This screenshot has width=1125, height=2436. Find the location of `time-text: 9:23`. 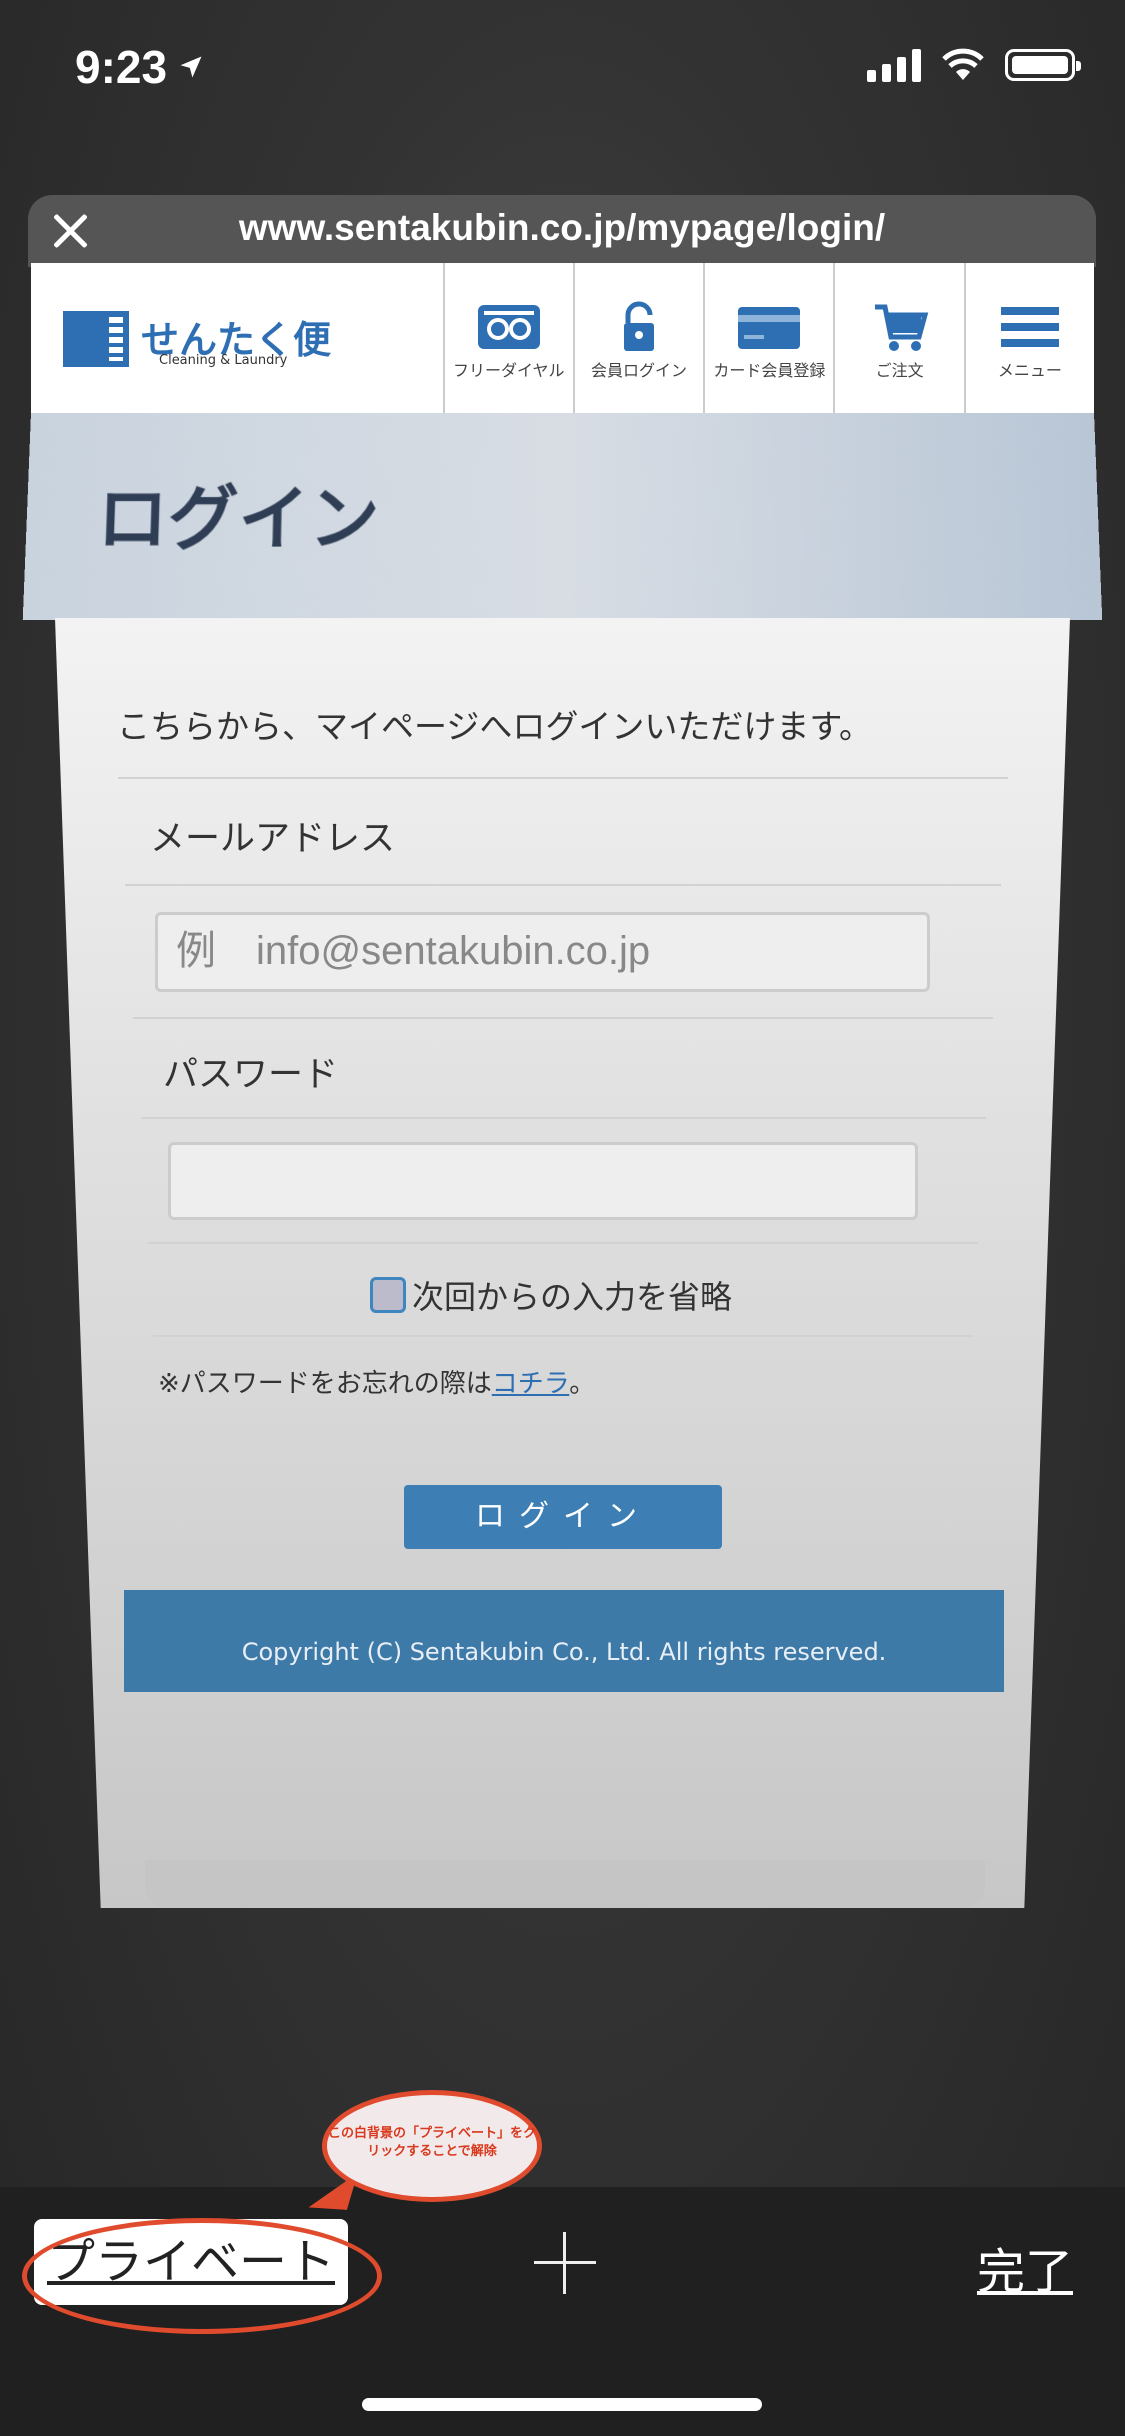

time-text: 9:23 is located at coordinates (121, 67).